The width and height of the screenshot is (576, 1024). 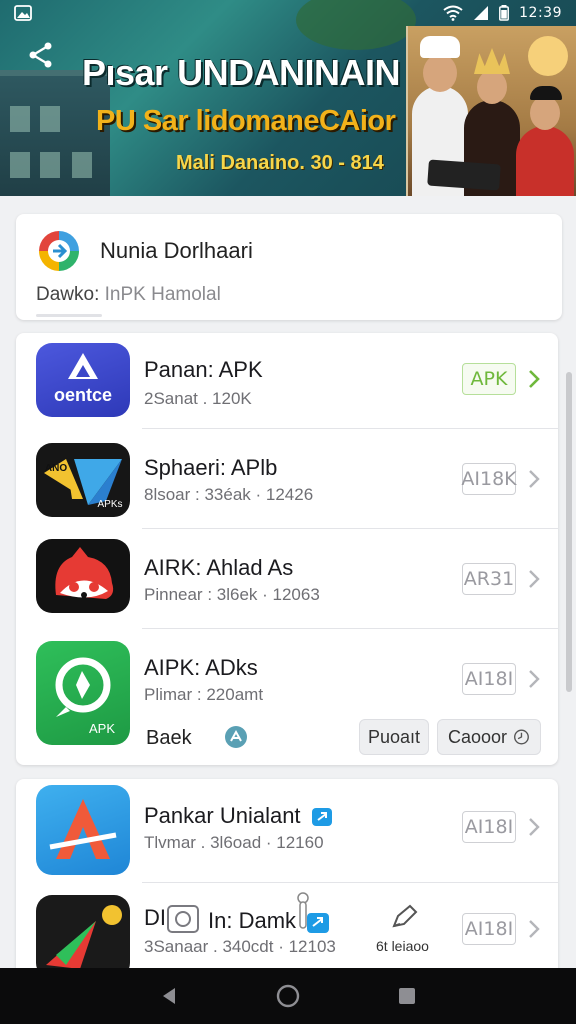 What do you see at coordinates (162, 294) in the screenshot?
I see `store-subtitle-value: InPK Hamolal` at bounding box center [162, 294].